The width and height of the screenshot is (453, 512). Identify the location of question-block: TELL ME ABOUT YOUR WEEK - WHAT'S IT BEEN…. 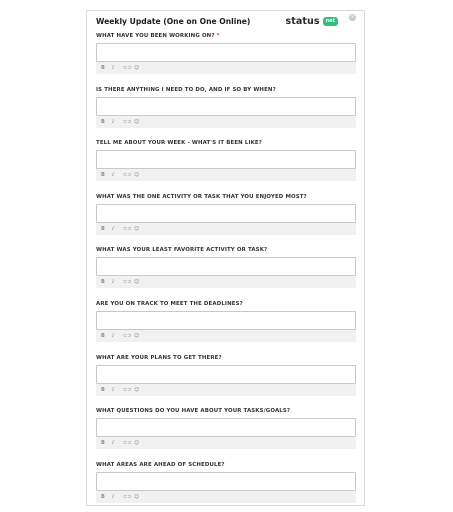
(226, 161).